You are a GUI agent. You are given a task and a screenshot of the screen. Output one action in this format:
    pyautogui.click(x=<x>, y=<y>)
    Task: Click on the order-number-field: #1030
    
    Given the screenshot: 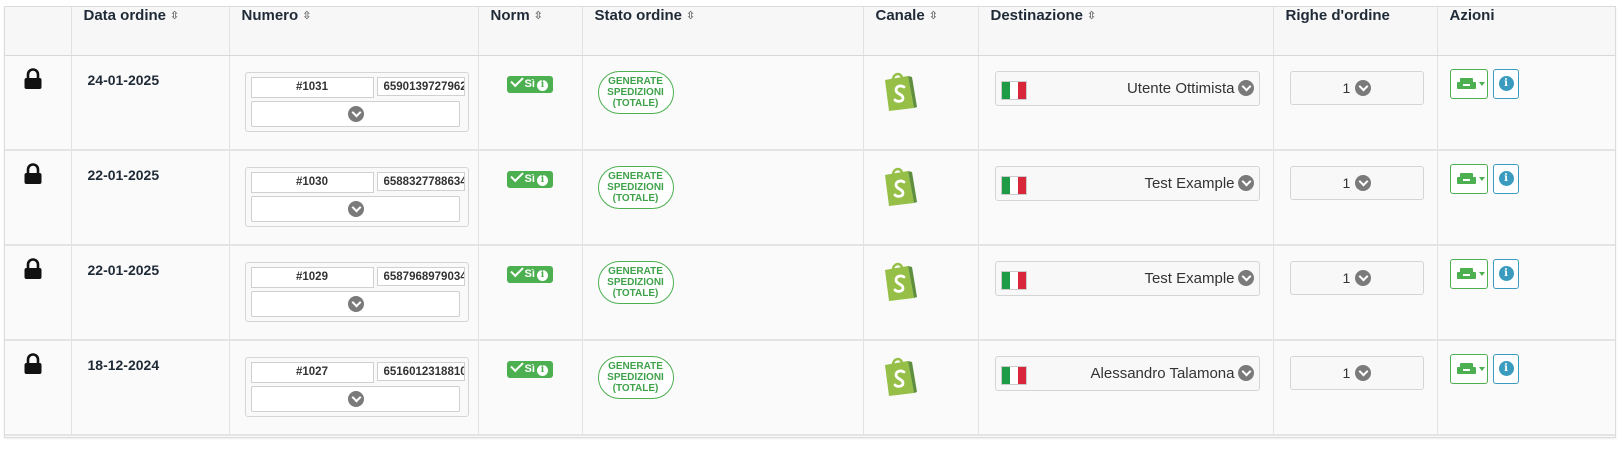 What is the action you would take?
    pyautogui.click(x=312, y=182)
    